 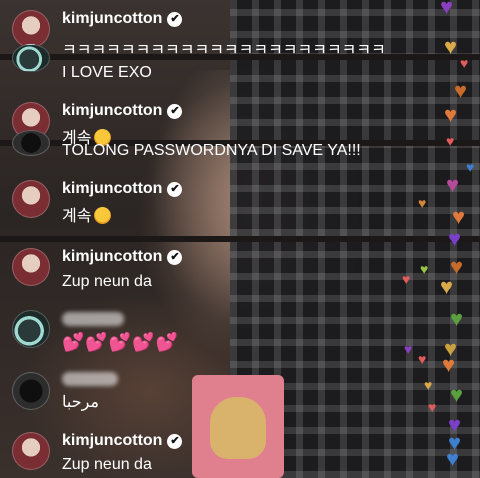 I want to click on comment-text: 💕💕💕💕💕, so click(x=120, y=342).